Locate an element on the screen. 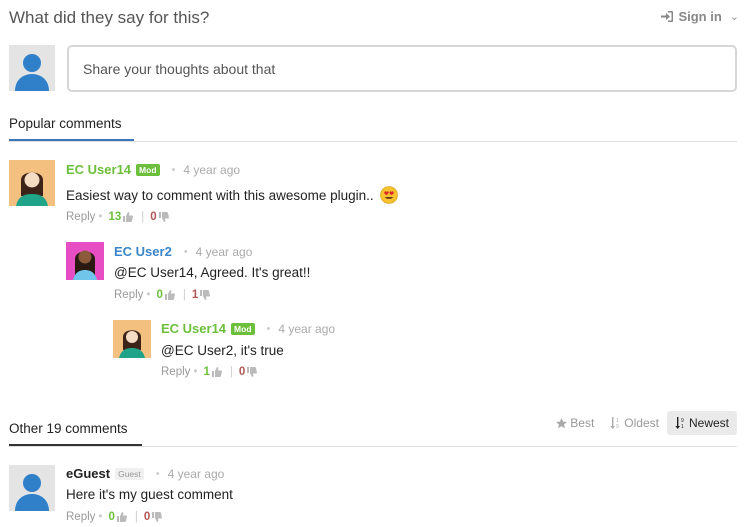 The image size is (750, 527). sign-in-button: Sign in ⌄ is located at coordinates (700, 16).